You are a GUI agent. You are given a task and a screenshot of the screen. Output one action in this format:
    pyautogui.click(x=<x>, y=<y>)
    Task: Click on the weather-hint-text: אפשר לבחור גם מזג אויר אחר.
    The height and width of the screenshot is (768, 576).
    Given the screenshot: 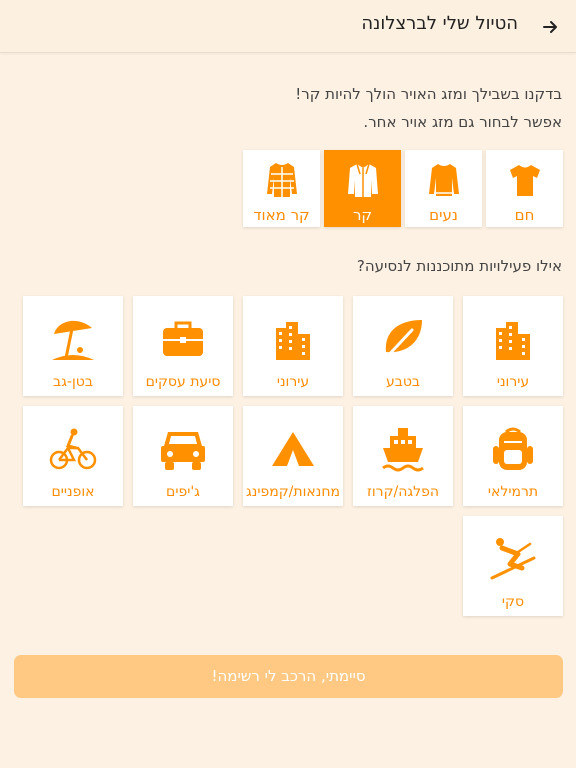 What is the action you would take?
    pyautogui.click(x=462, y=122)
    